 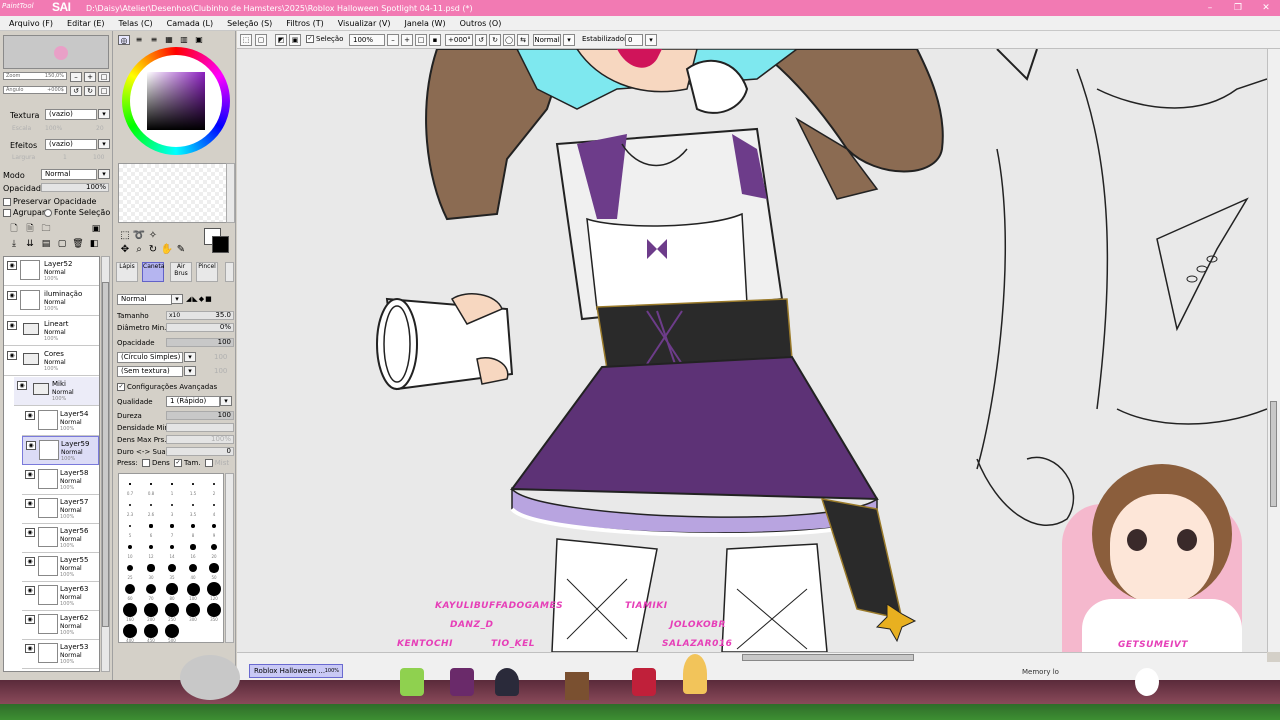 What do you see at coordinates (124, 40) in the screenshot?
I see `color-wheel-tab-icon: ◎` at bounding box center [124, 40].